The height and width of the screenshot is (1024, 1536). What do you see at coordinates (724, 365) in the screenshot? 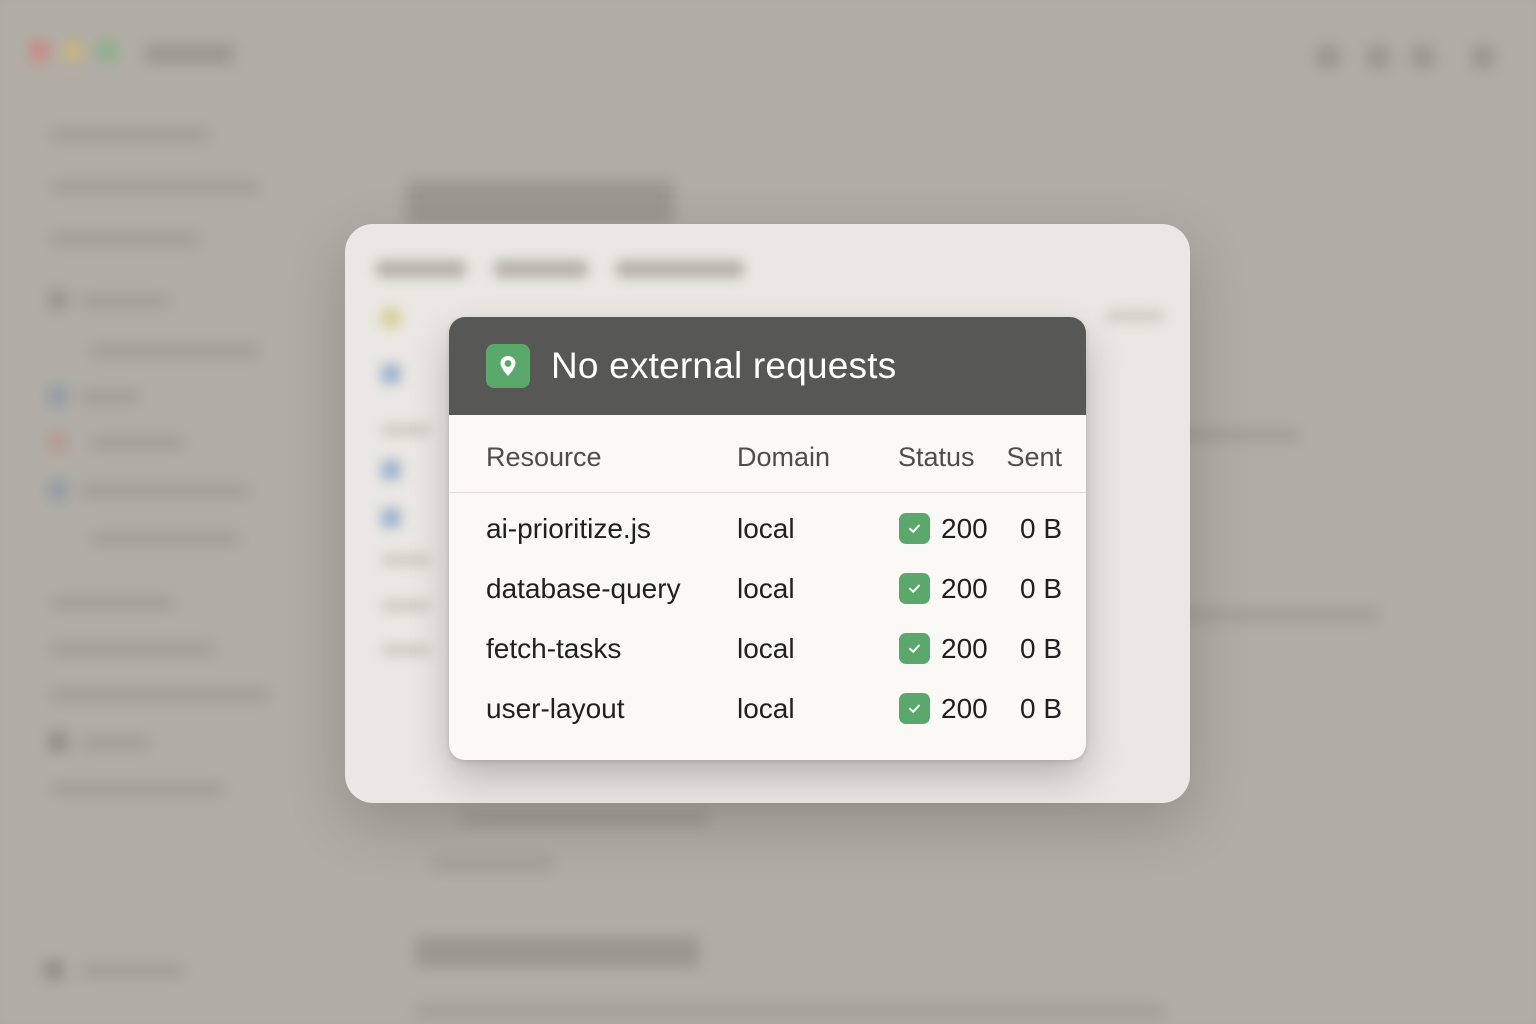
I see `dialog-title: No external requests` at bounding box center [724, 365].